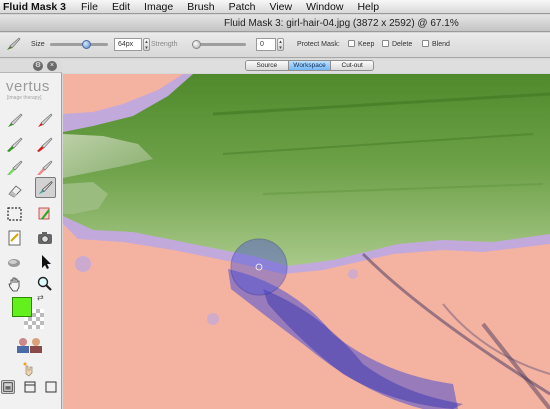  I want to click on smudge-icon, so click(15, 262).